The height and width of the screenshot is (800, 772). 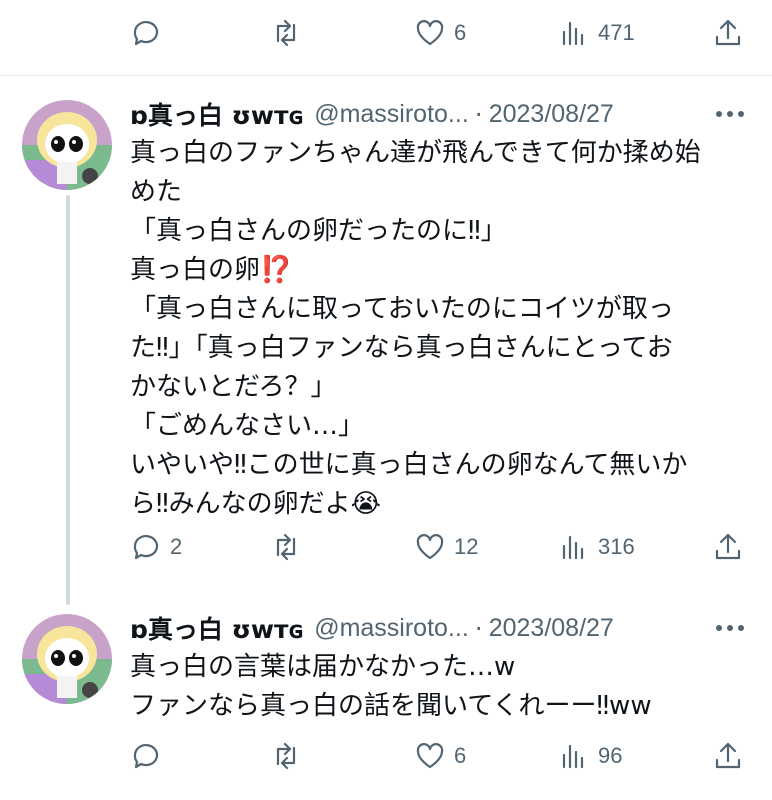 What do you see at coordinates (247, 426) in the screenshot?
I see `tweet-line: 「ごめんなさい…」` at bounding box center [247, 426].